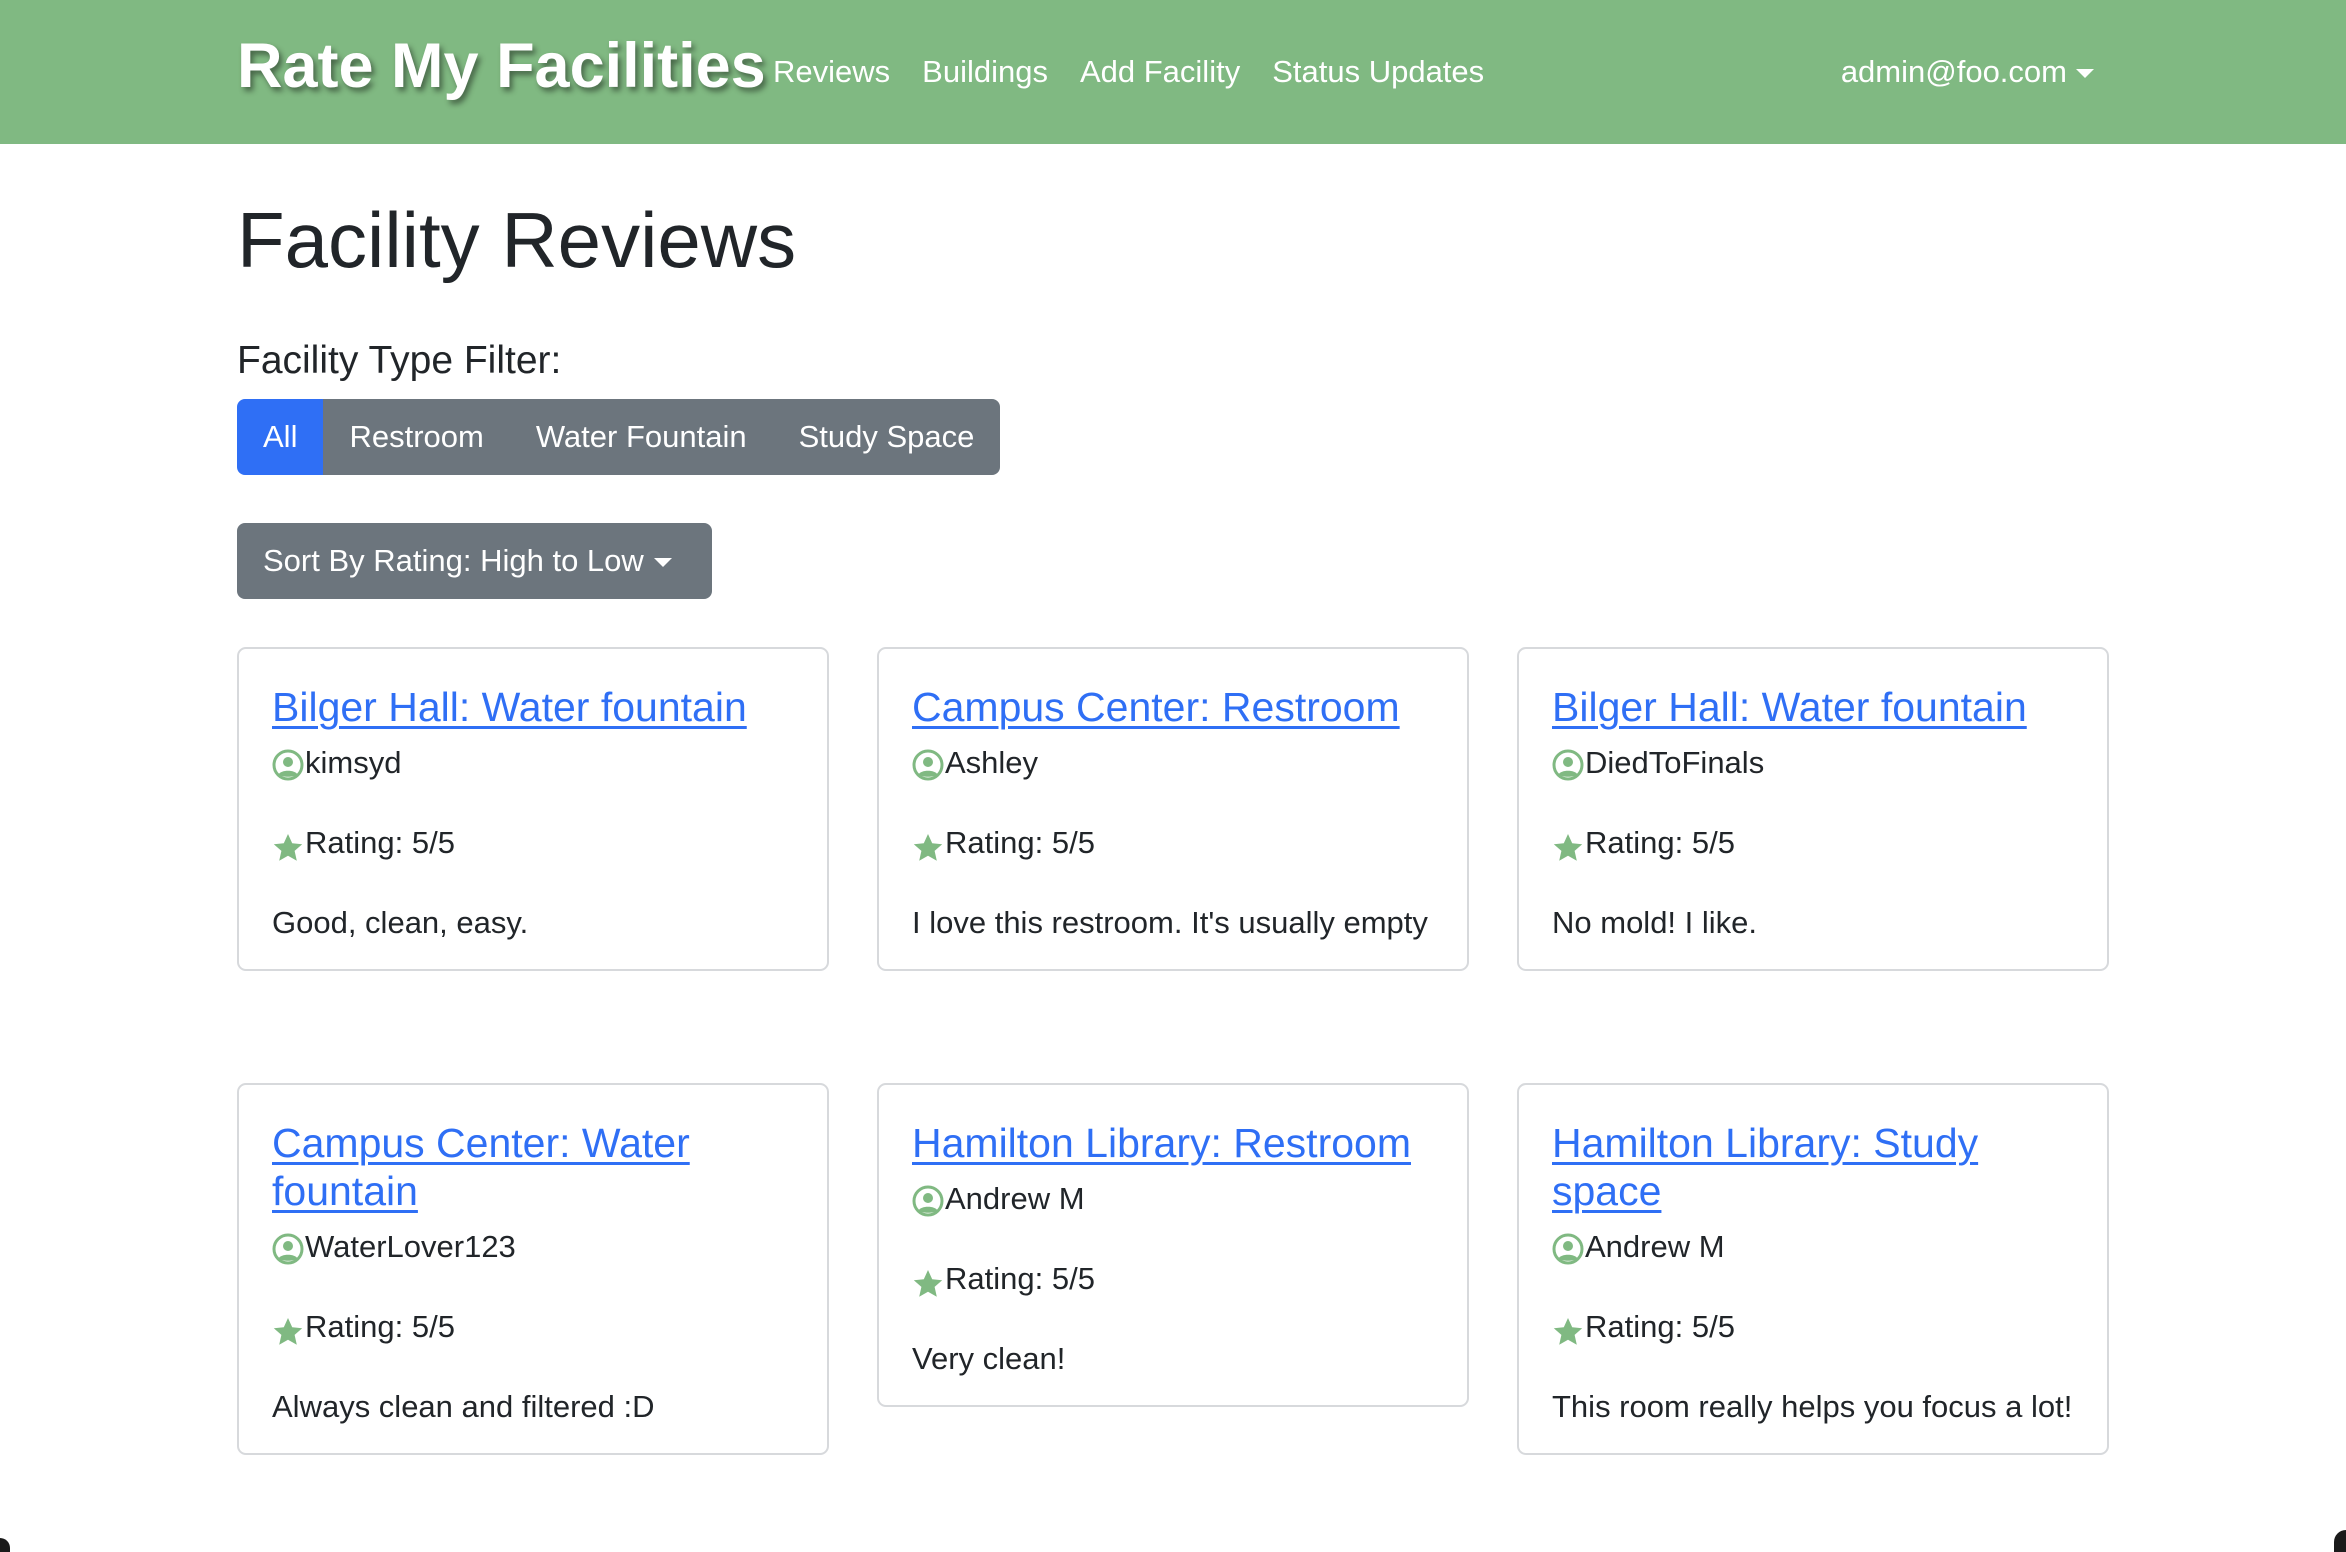 The width and height of the screenshot is (2346, 1552). Describe the element at coordinates (831, 72) in the screenshot. I see `nav-link-reviews: Reviews` at that location.